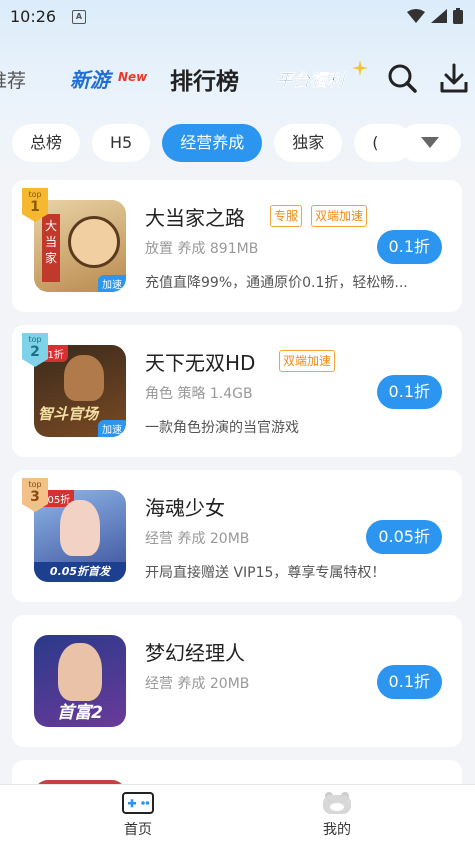  I want to click on category-chip: 总榜, so click(46, 143).